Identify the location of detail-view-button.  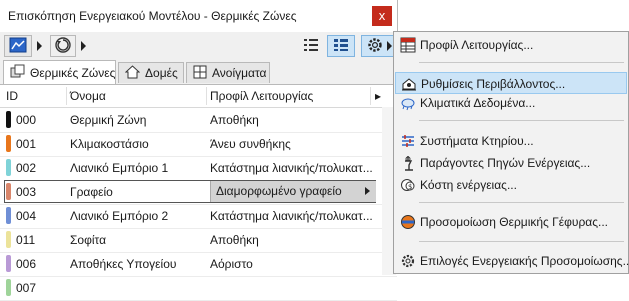
(341, 46).